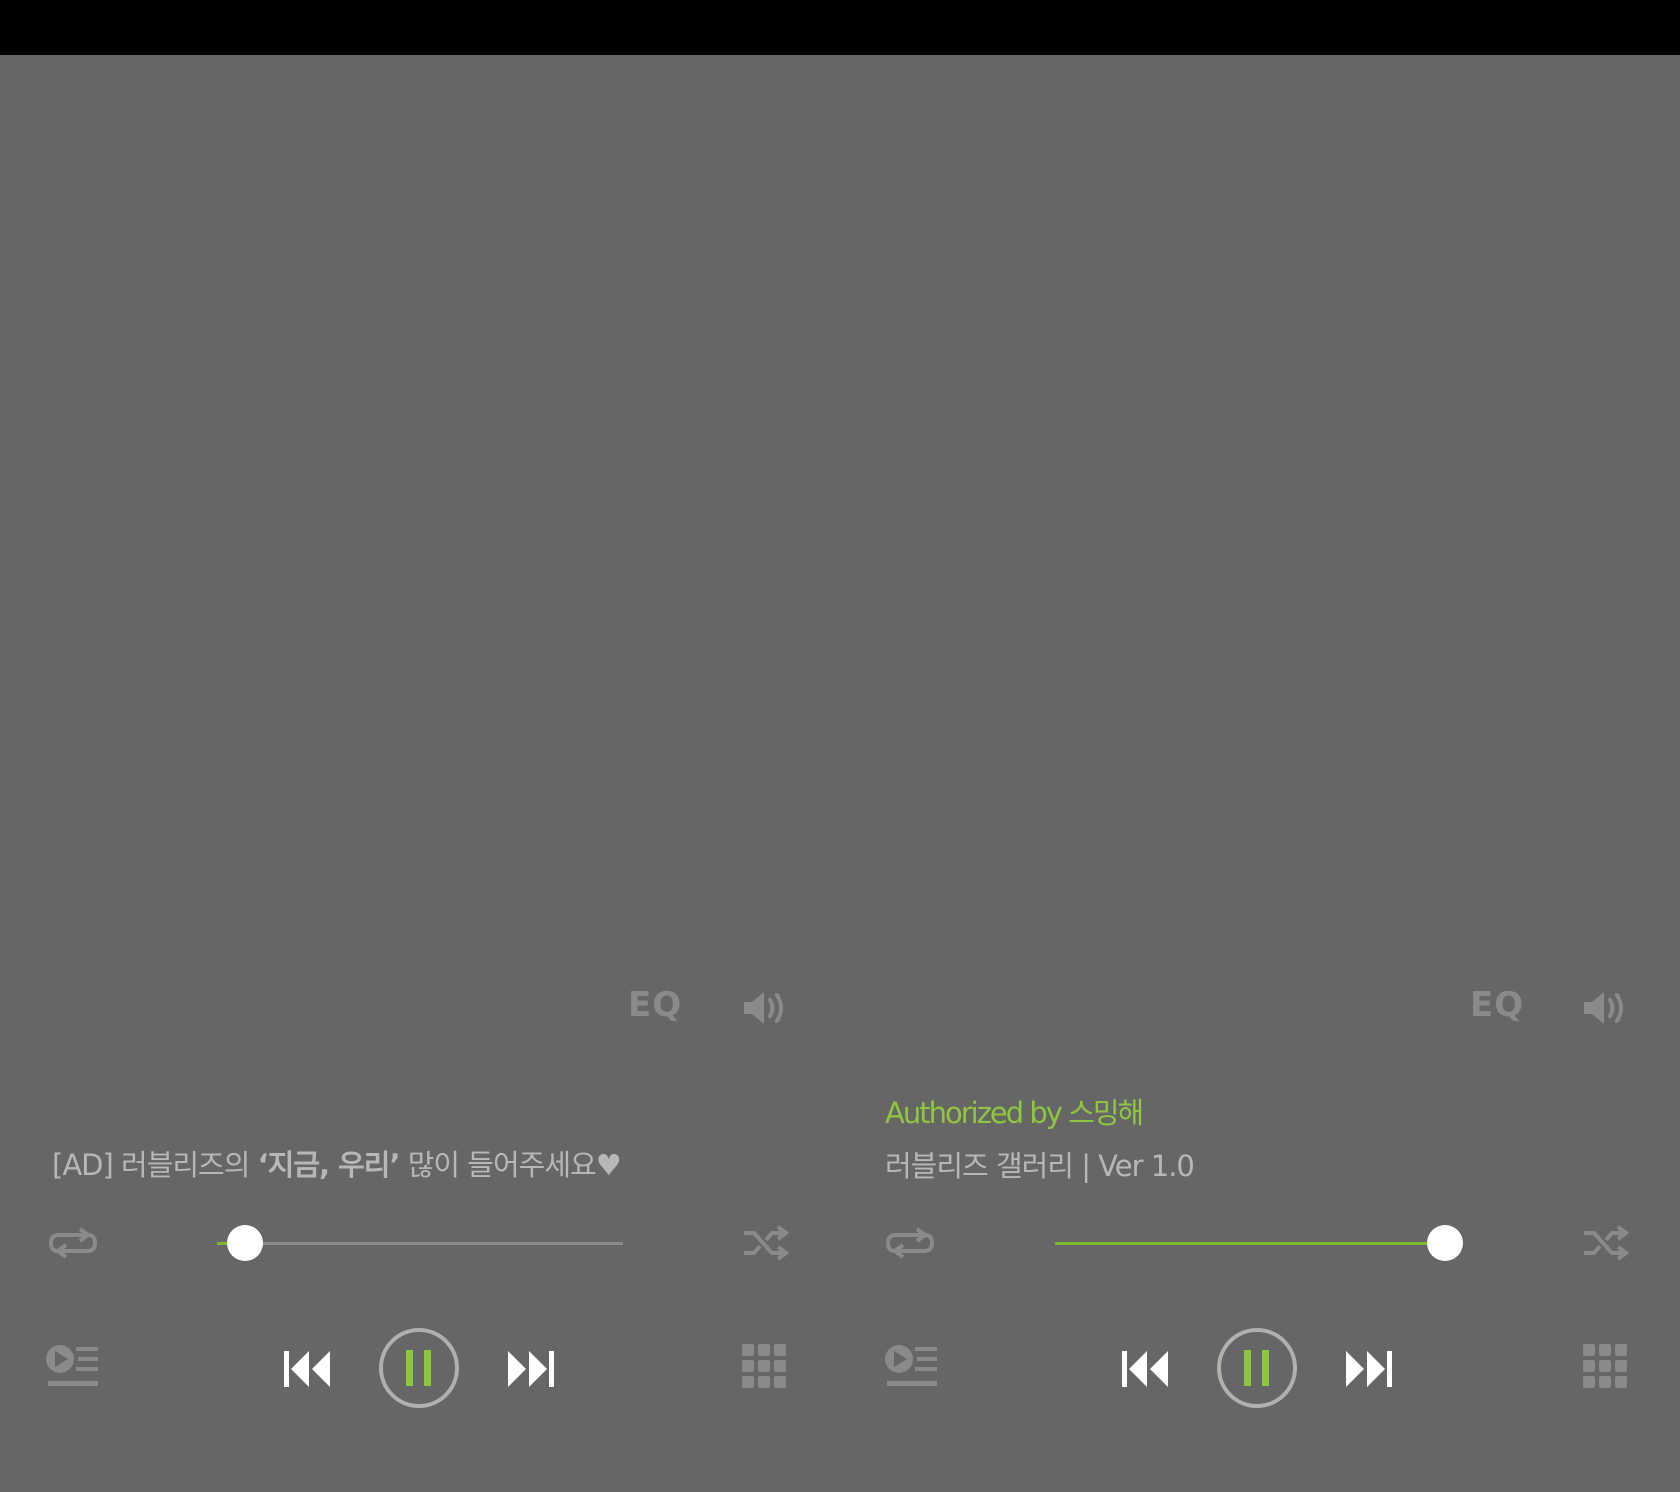  I want to click on ad-caption-suffix: 많이 들어주세요♥, so click(510, 1165).